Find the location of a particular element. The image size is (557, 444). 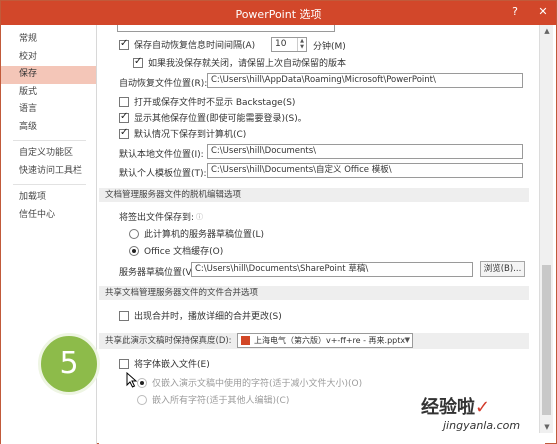

template-location-label: 默认个人模板位置(T): is located at coordinates (163, 174).